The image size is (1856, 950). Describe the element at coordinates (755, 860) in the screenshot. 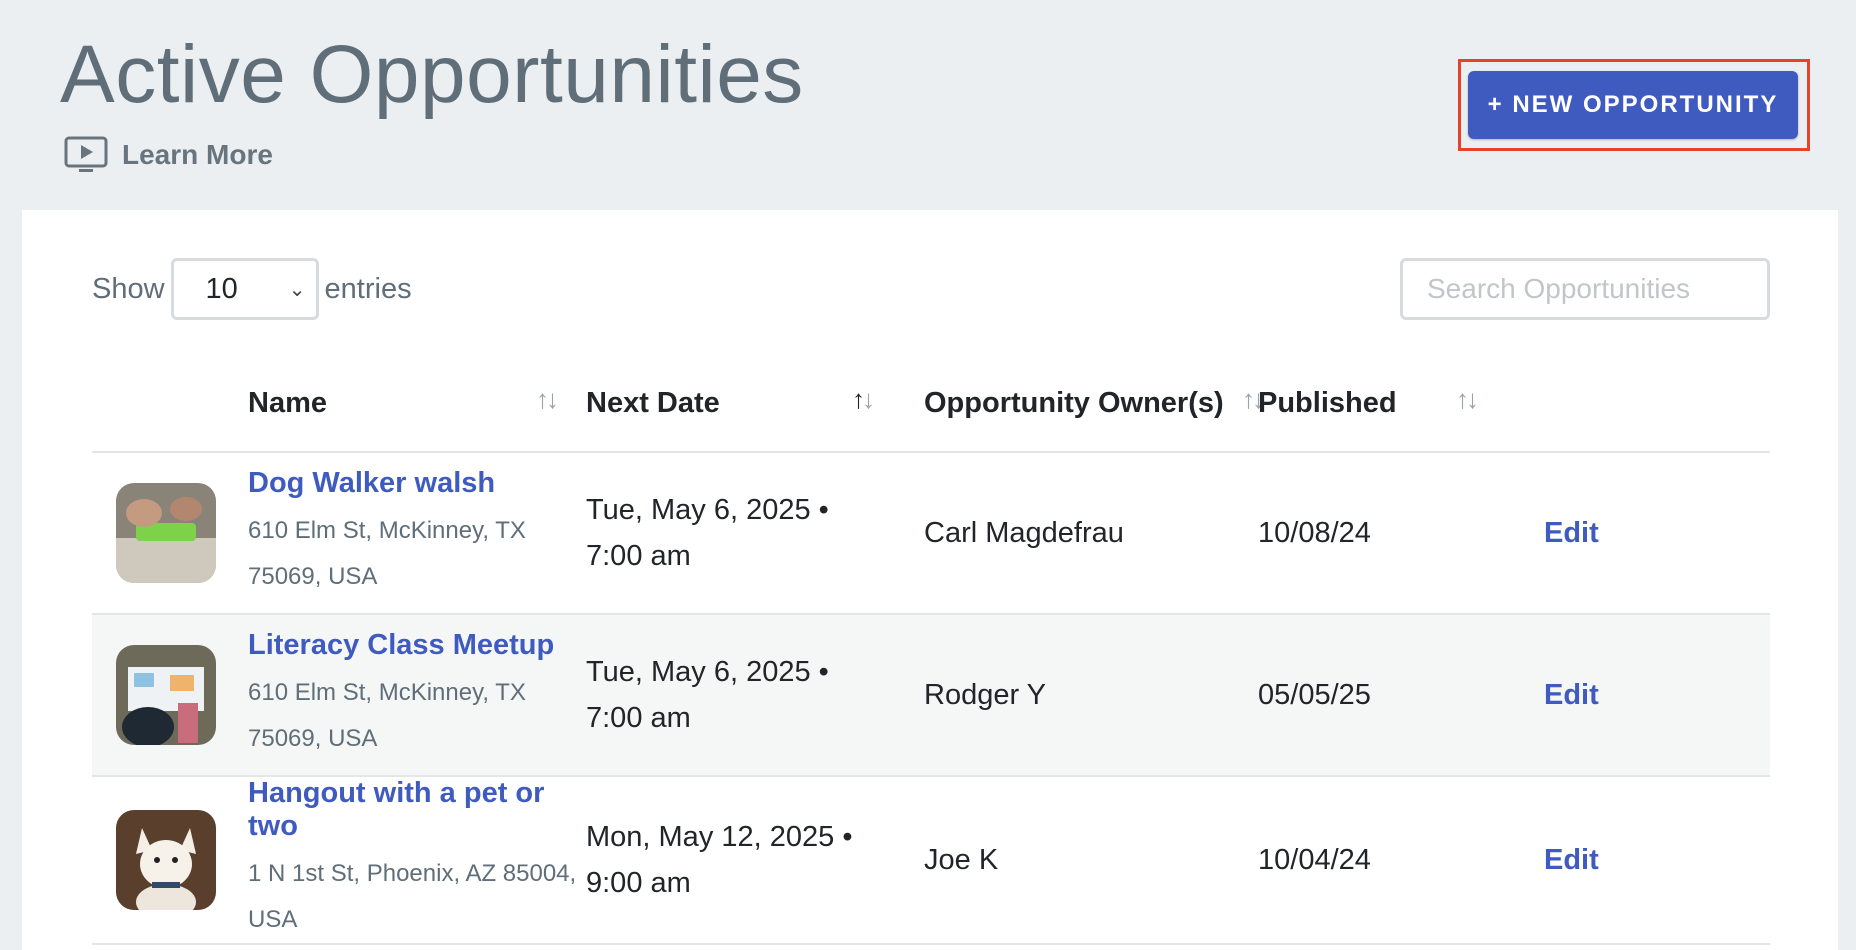

I see `next-date-cell: Mon, May 12, 2025 • 9:00 am` at that location.